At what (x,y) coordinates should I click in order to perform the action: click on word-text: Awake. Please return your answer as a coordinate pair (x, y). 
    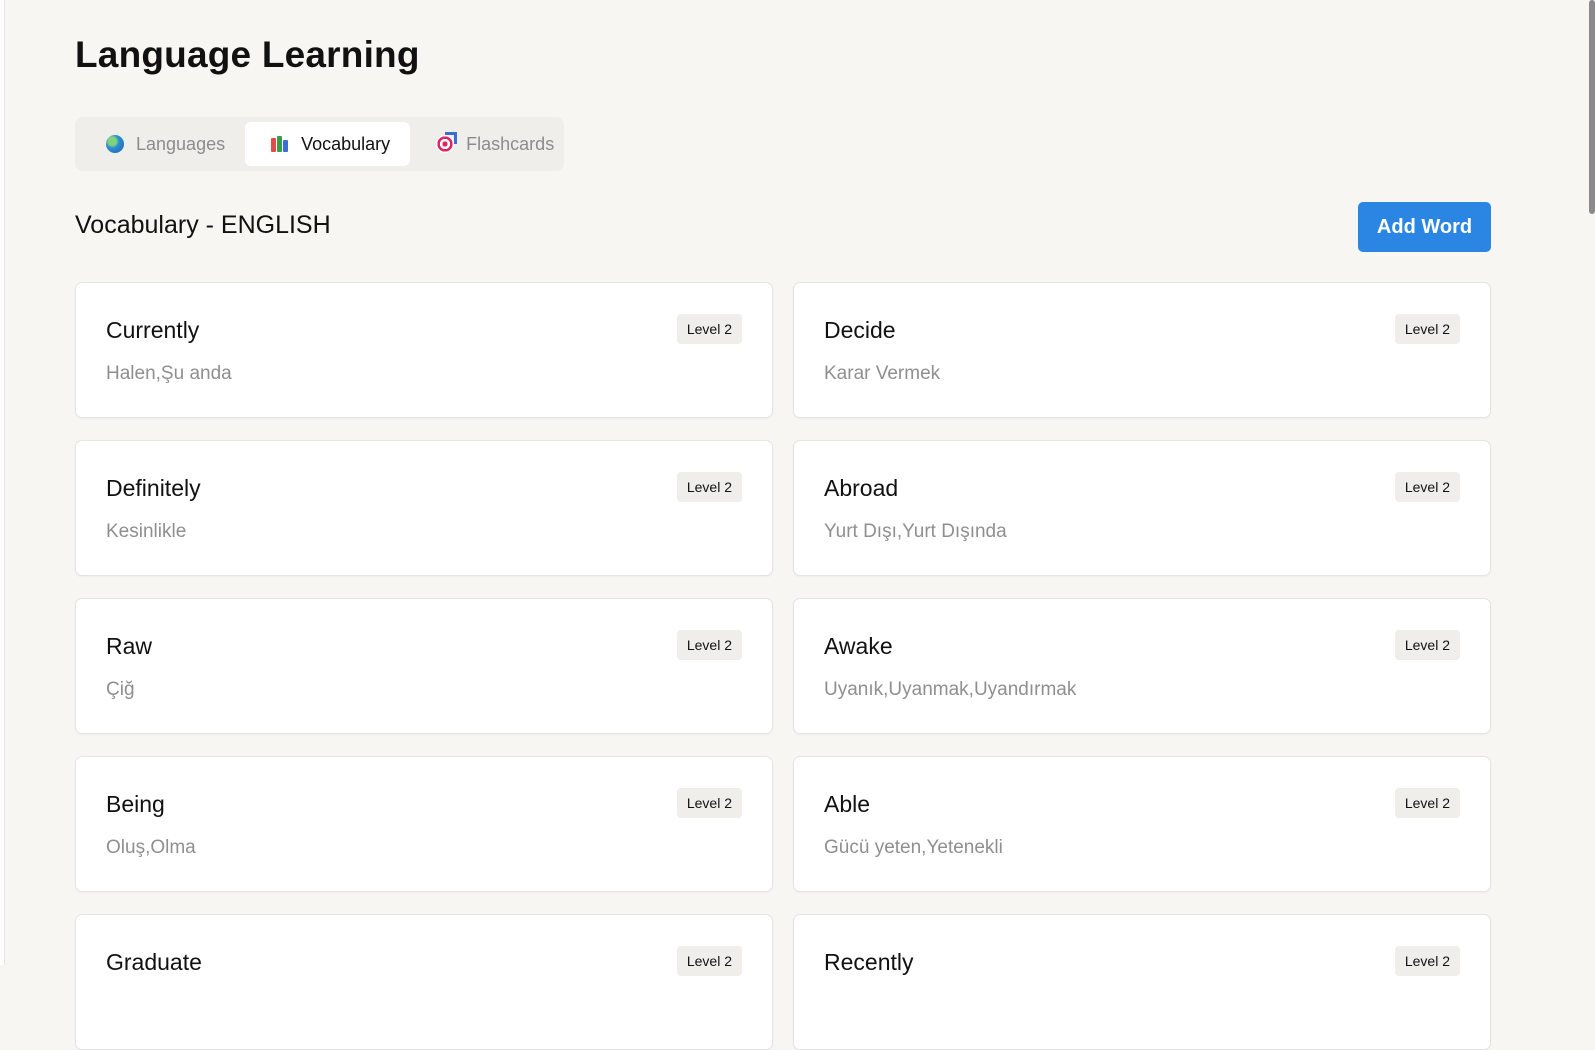
    Looking at the image, I should click on (858, 646).